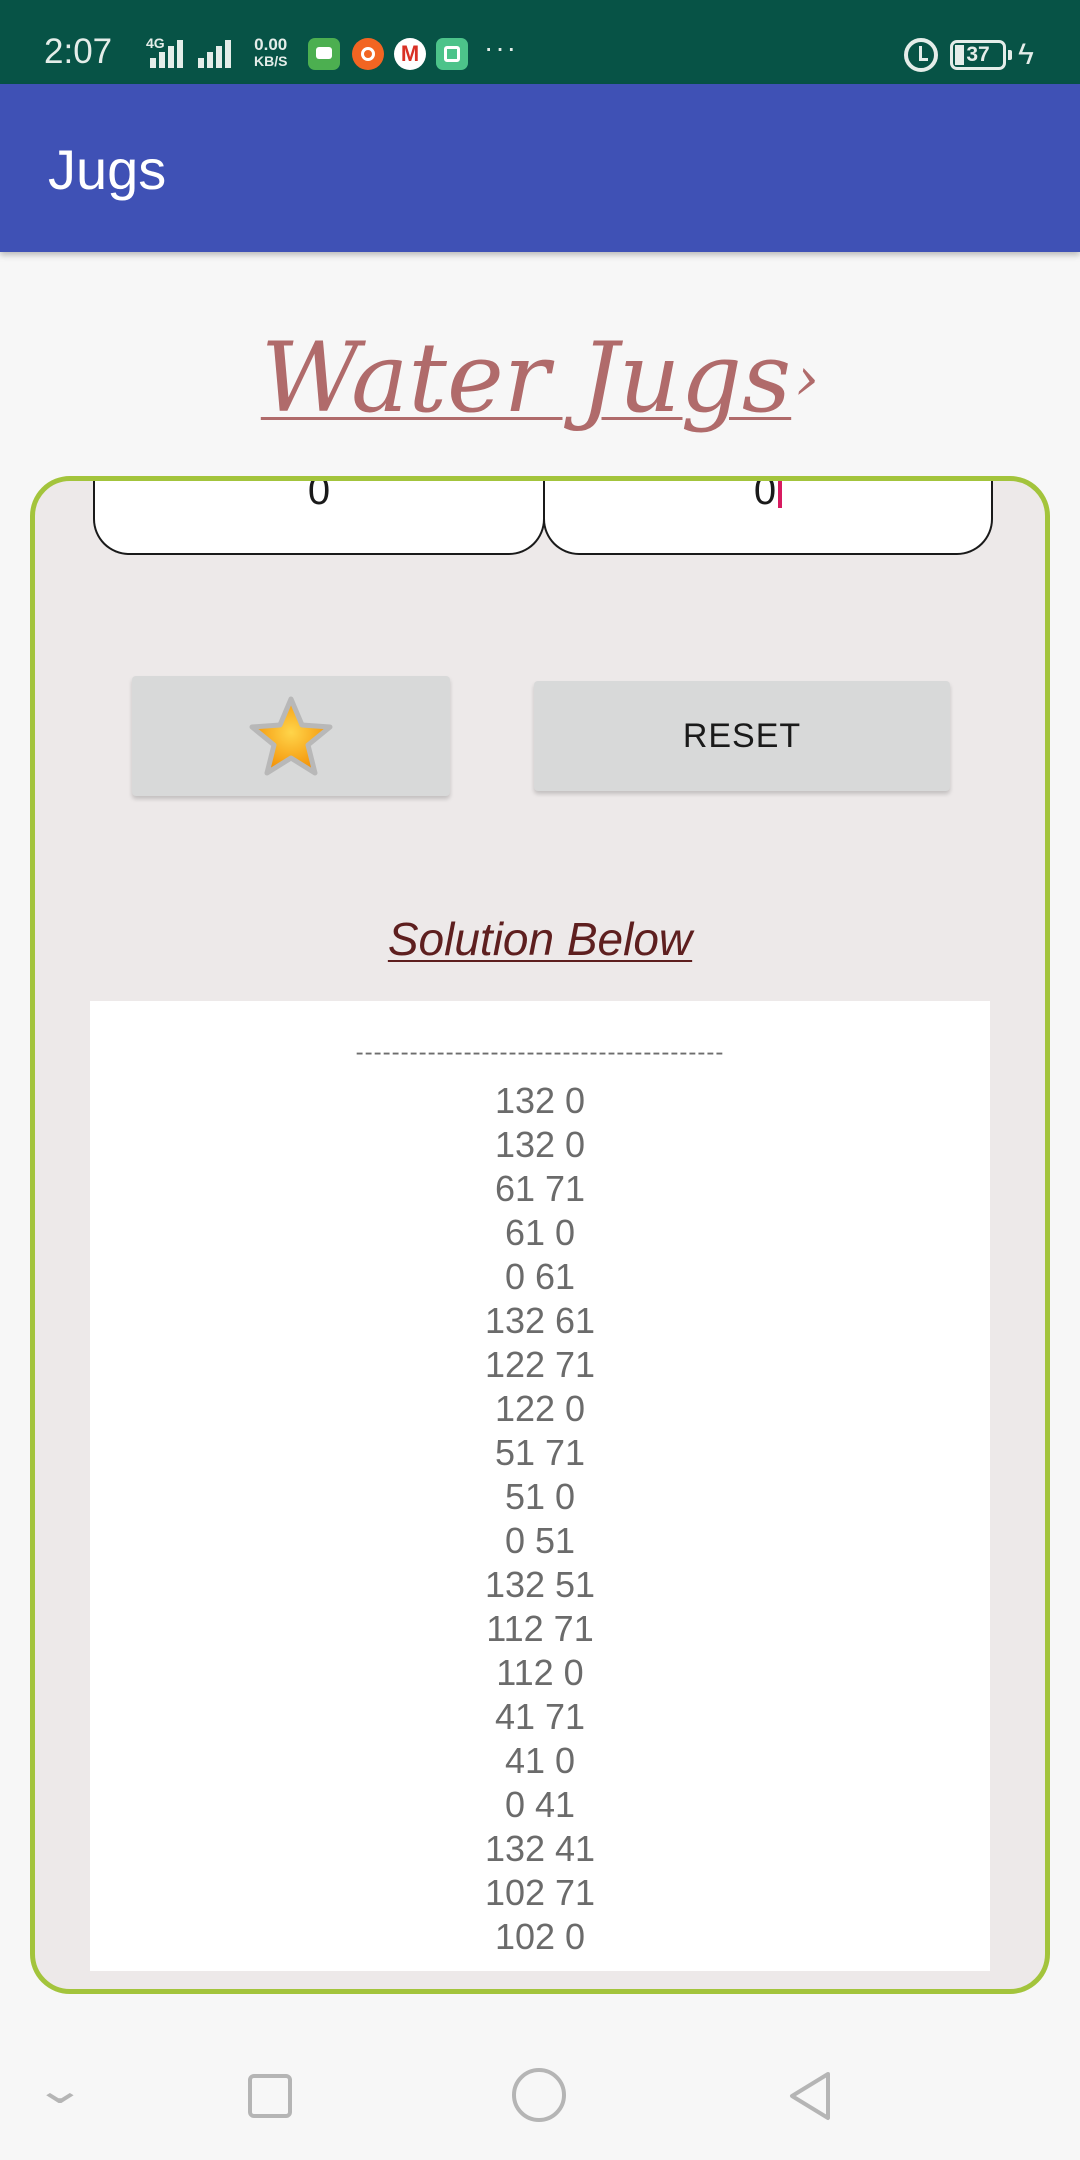 The image size is (1080, 2160). I want to click on jug2-input: 0, so click(768, 518).